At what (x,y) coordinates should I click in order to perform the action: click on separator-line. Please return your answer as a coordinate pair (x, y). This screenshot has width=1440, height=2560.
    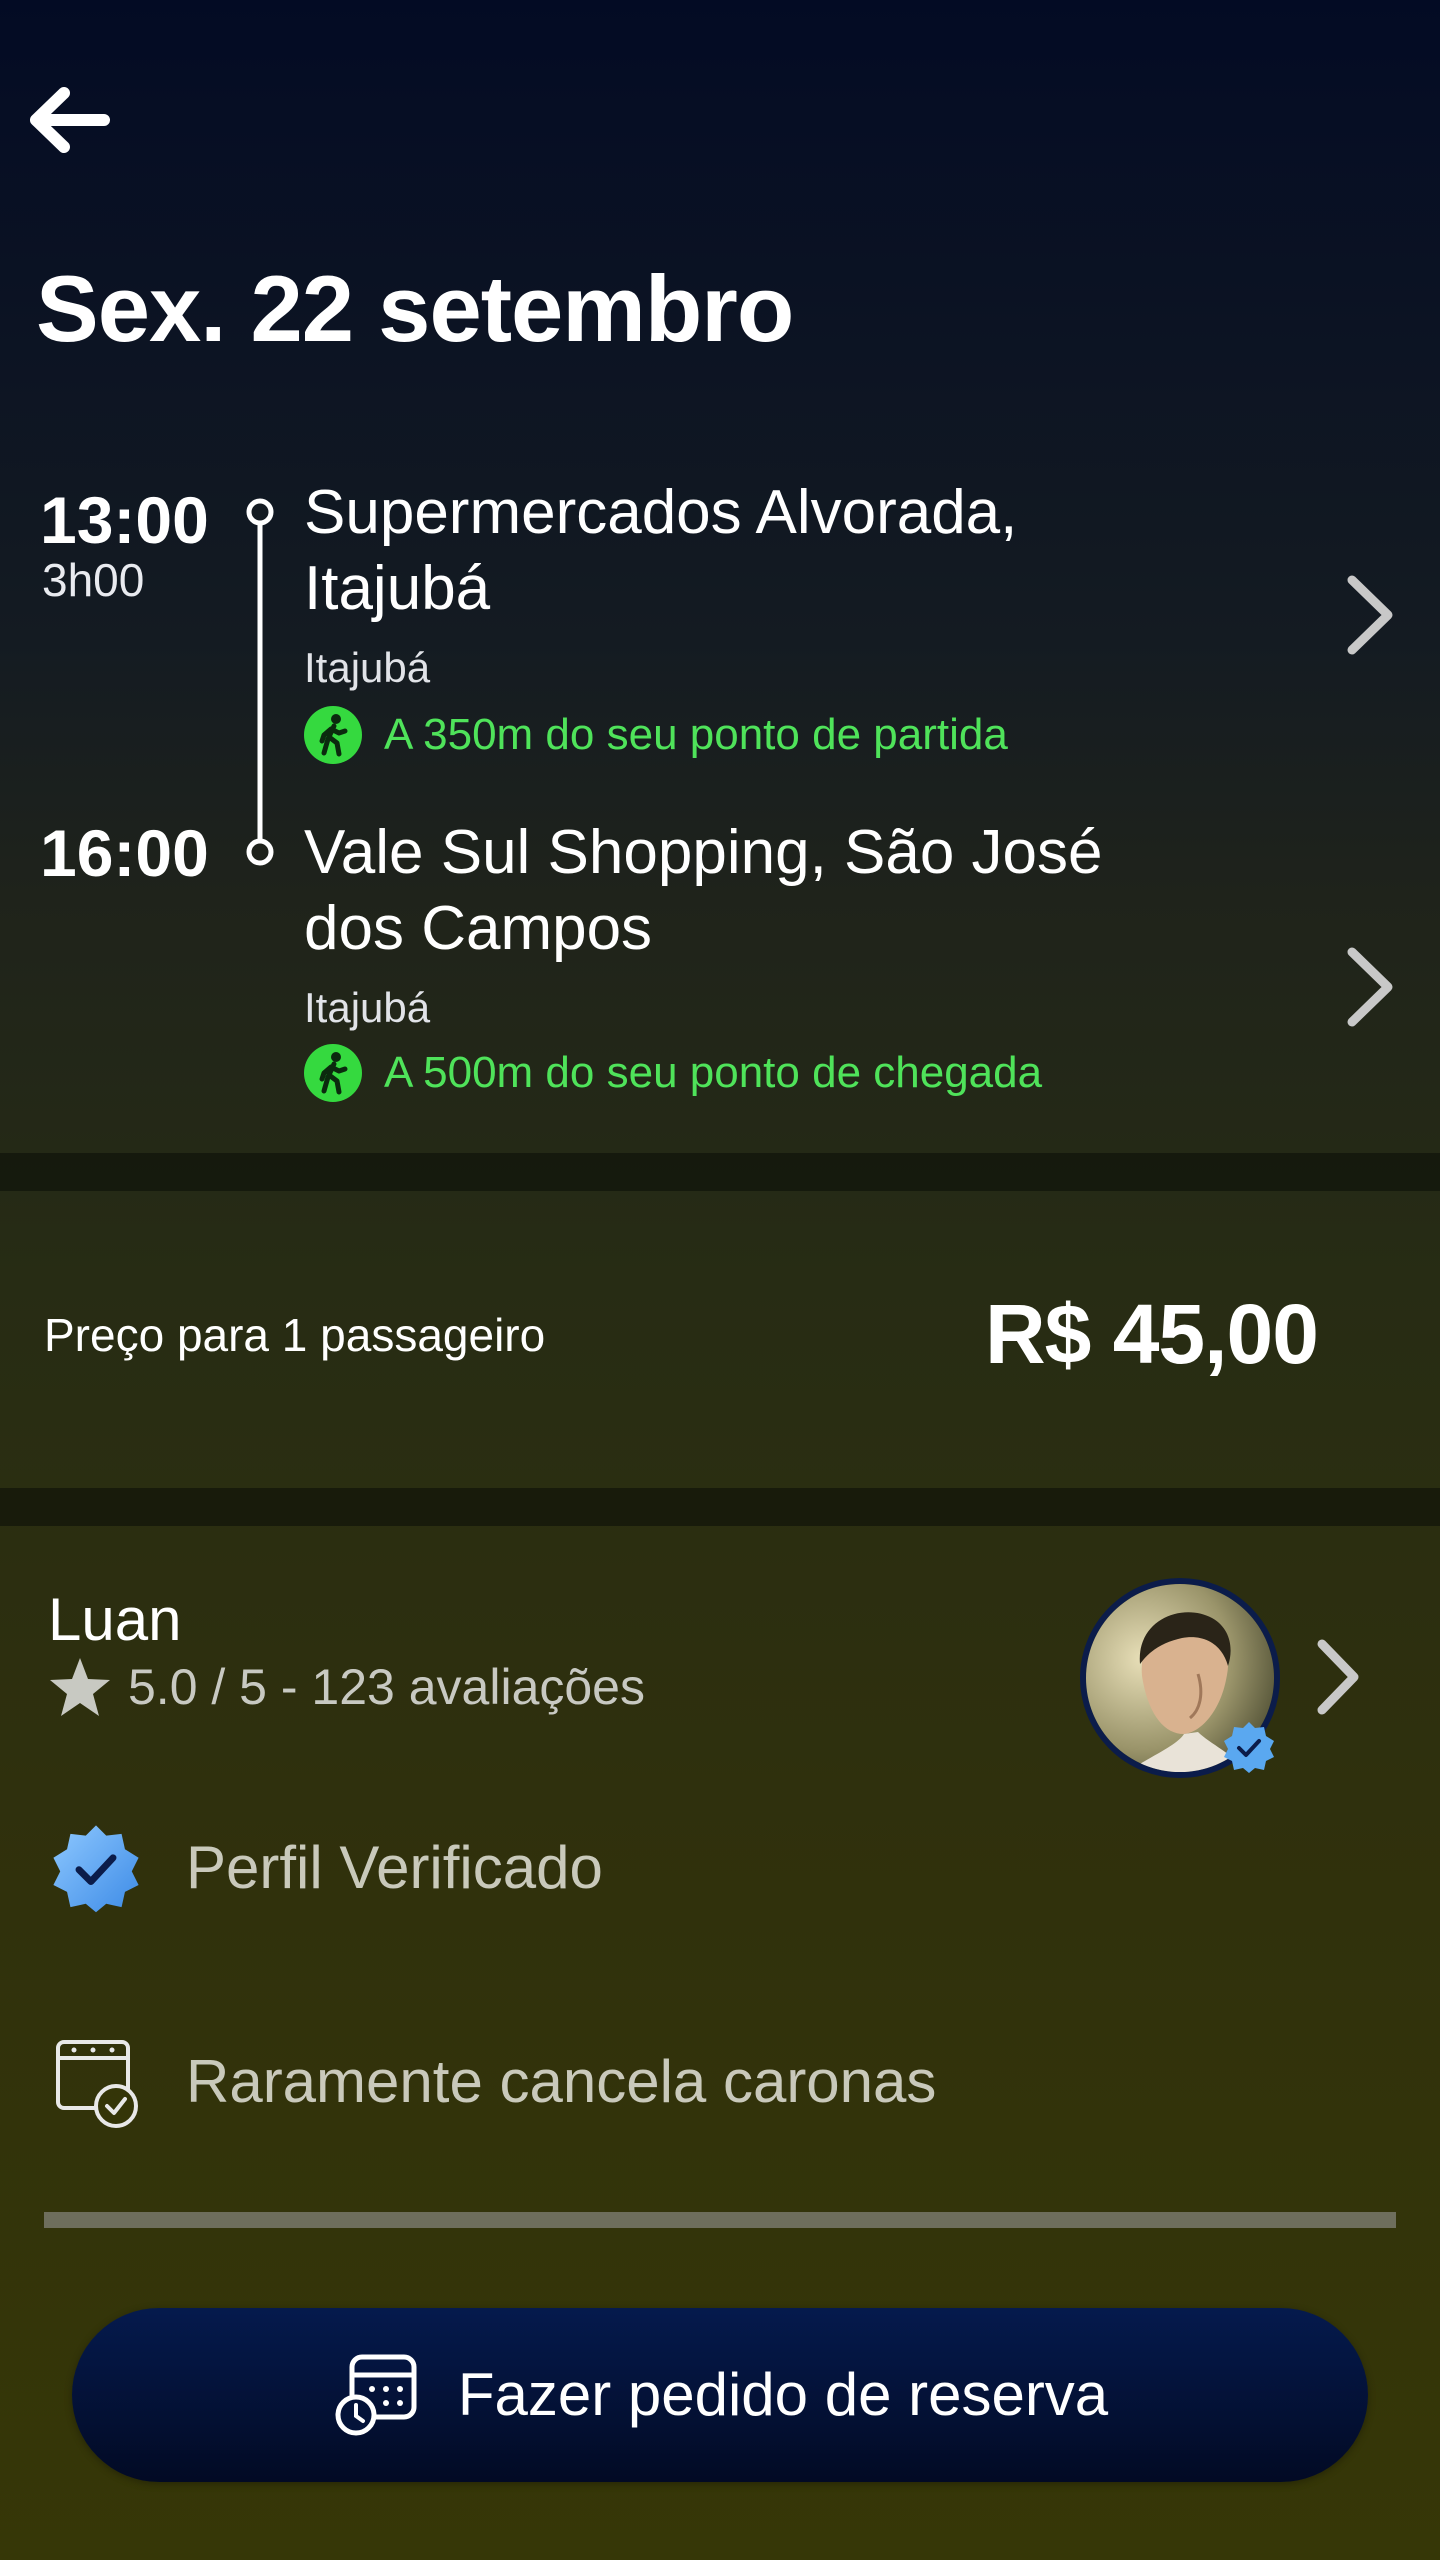
    Looking at the image, I should click on (720, 2220).